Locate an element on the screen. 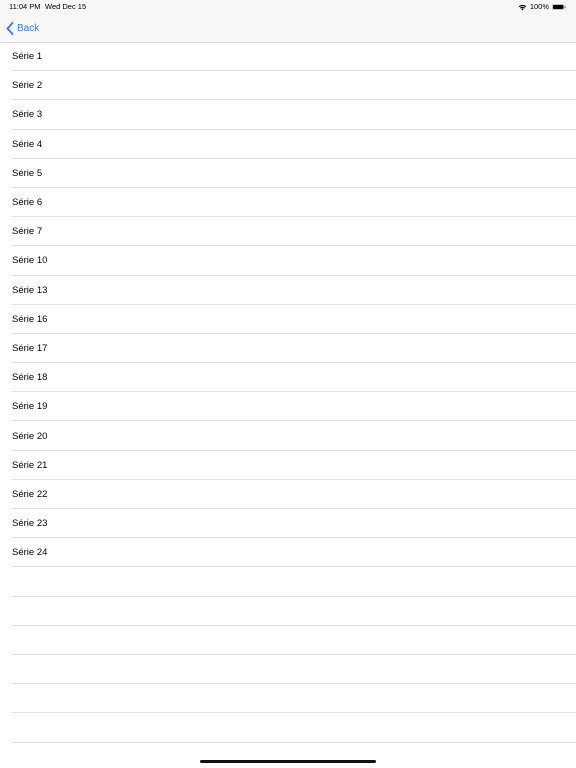 The width and height of the screenshot is (576, 768). home-indicator is located at coordinates (288, 761).